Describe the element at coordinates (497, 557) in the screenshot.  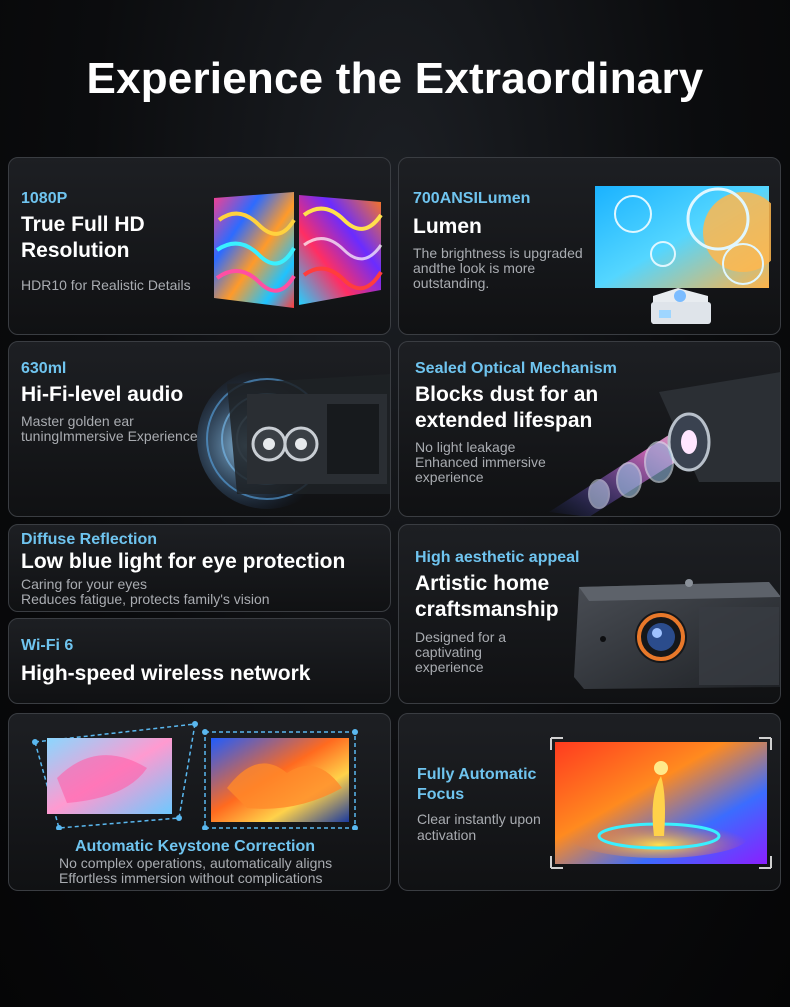
I see `aesthetic-tag: High aesthetic appeal` at that location.